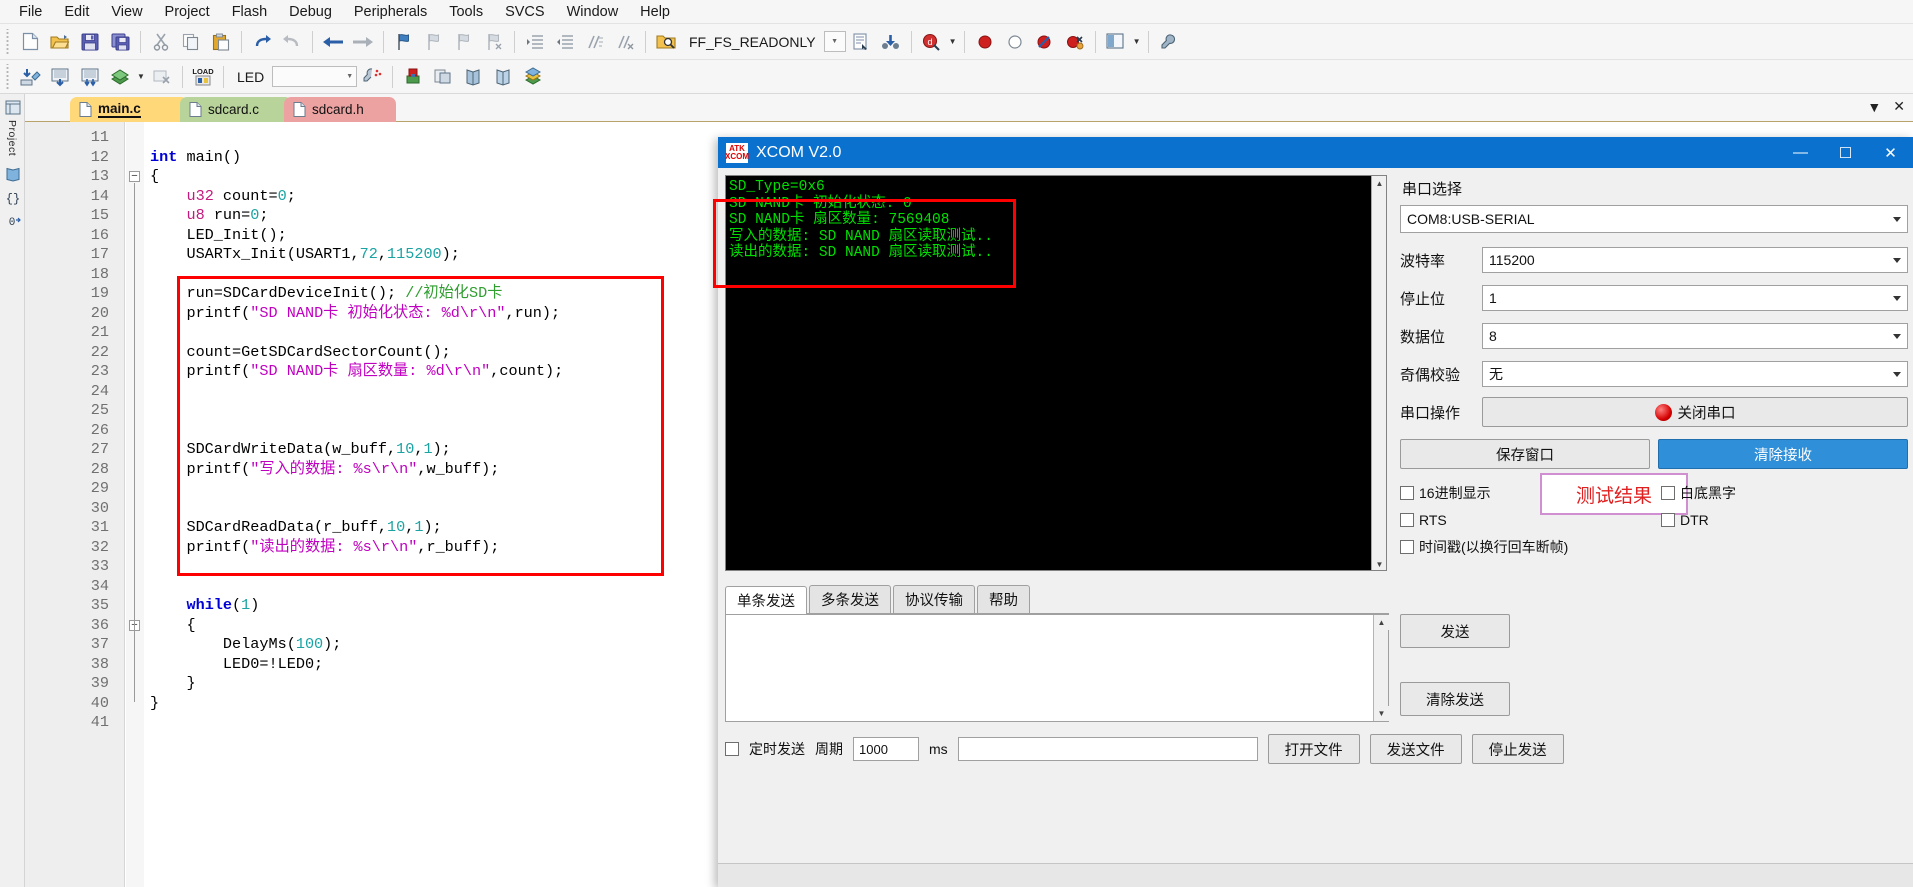 This screenshot has width=1913, height=887. What do you see at coordinates (90, 77) in the screenshot?
I see `rebuild-icon` at bounding box center [90, 77].